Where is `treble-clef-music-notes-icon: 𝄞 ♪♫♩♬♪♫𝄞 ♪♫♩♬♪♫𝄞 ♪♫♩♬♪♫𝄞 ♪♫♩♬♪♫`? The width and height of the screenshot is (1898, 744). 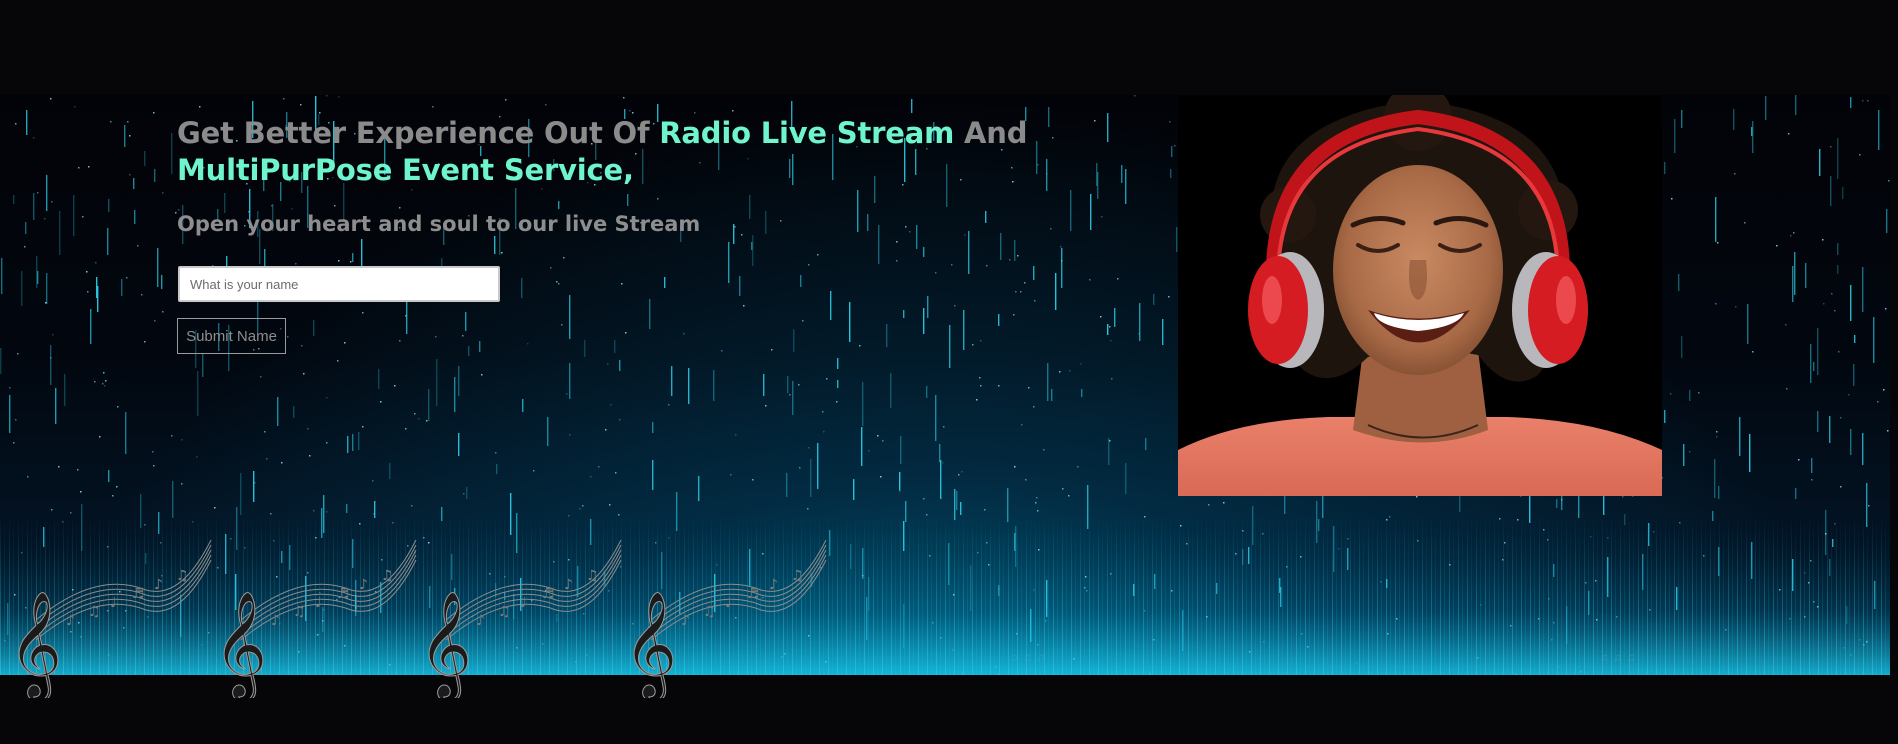
treble-clef-music-notes-icon: 𝄞 ♪♫♩♬♪♫𝄞 ♪♫♩♬♪♫𝄞 ♪♫♩♬♪♫𝄞 ♪♫♩♬♪♫ is located at coordinates (417, 618).